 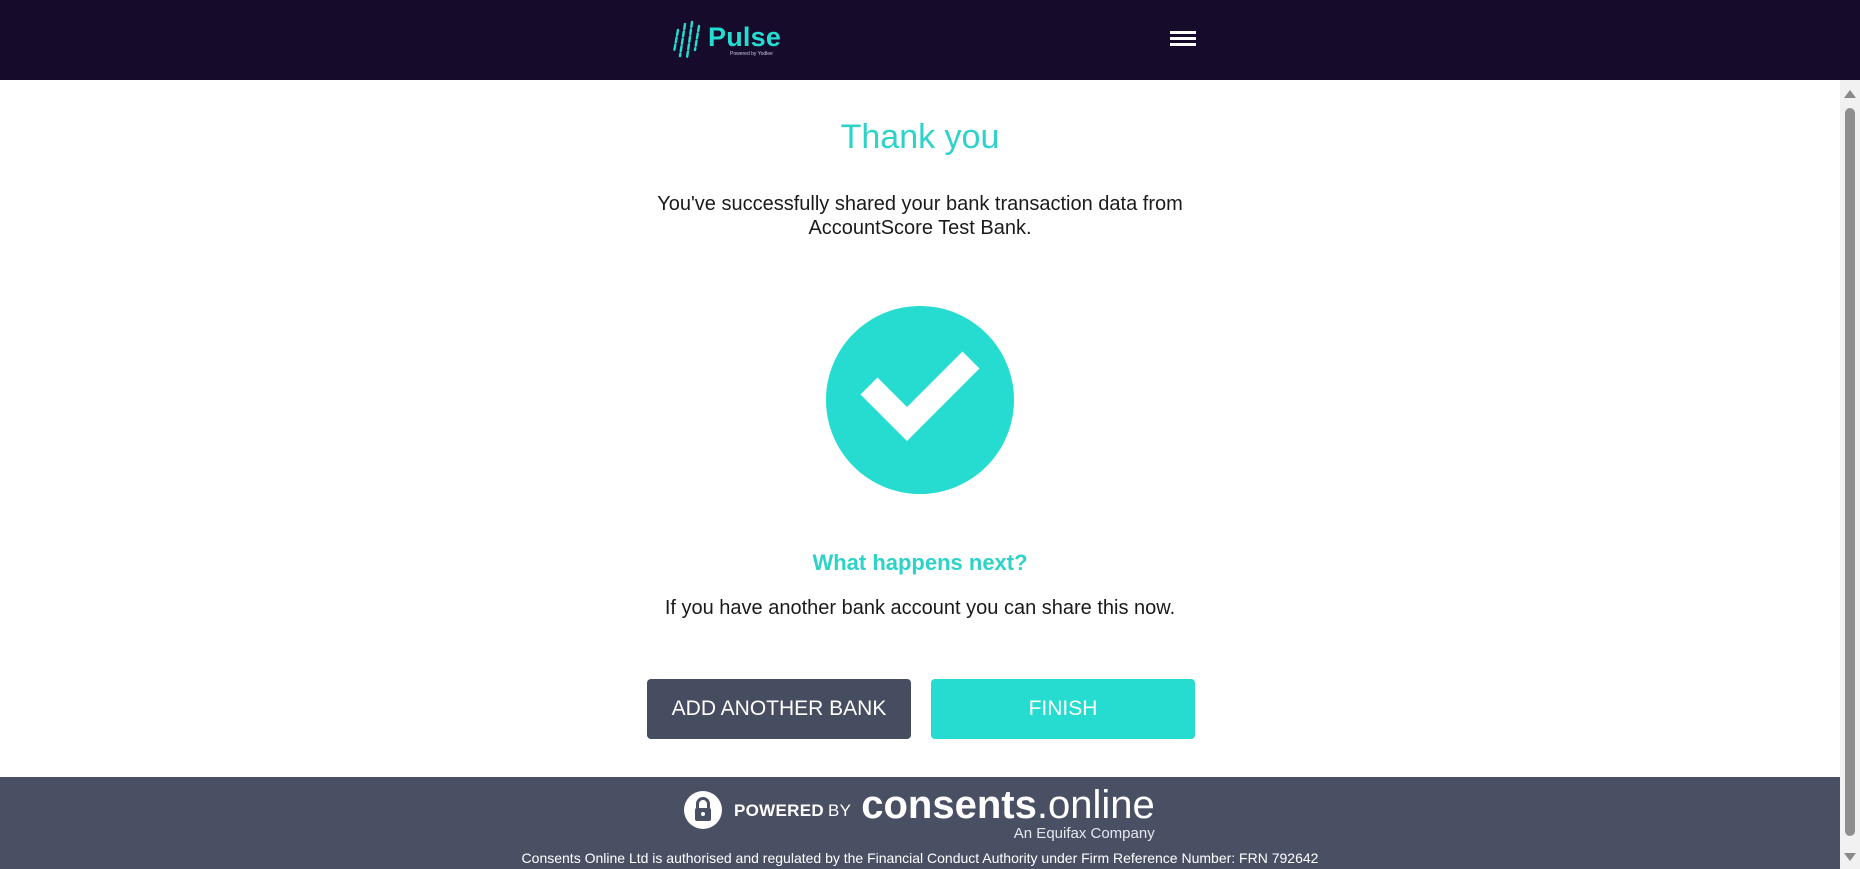 What do you see at coordinates (1084, 833) in the screenshot?
I see `brand-tagline: An Equifax Company` at bounding box center [1084, 833].